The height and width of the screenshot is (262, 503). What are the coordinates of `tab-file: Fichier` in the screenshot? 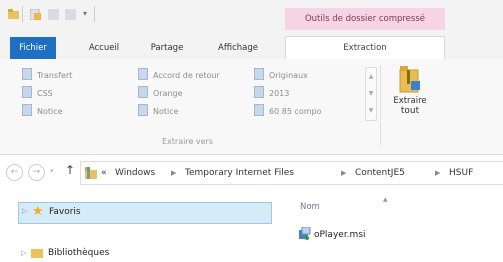 It's located at (33, 48).